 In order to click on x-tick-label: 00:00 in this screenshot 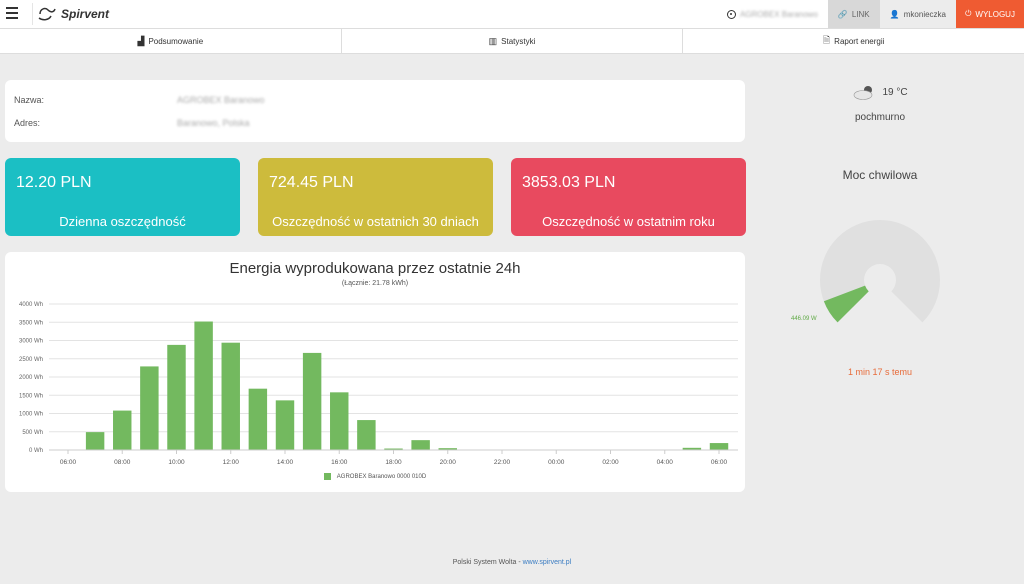, I will do `click(556, 462)`.